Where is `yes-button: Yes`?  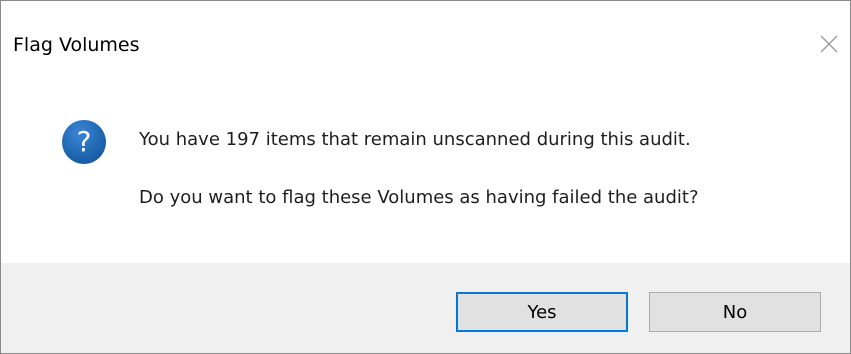
yes-button: Yes is located at coordinates (542, 312).